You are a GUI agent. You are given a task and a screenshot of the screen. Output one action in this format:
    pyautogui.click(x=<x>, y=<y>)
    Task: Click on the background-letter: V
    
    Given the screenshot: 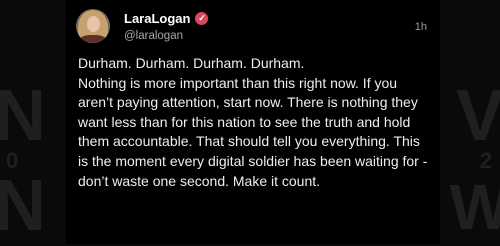 What is the action you would take?
    pyautogui.click(x=477, y=116)
    